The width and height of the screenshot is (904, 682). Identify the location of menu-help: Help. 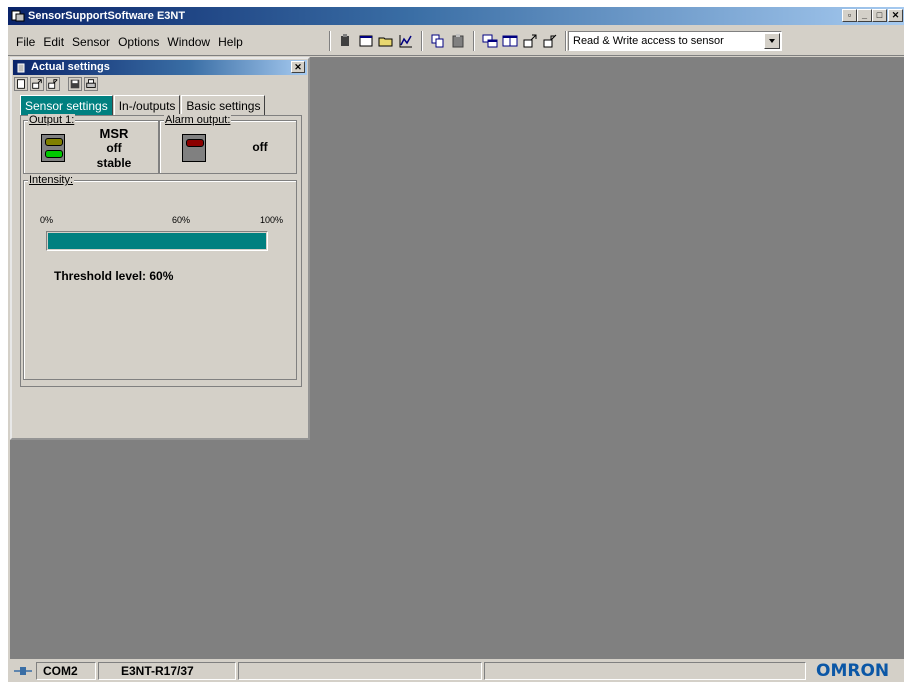
(230, 42).